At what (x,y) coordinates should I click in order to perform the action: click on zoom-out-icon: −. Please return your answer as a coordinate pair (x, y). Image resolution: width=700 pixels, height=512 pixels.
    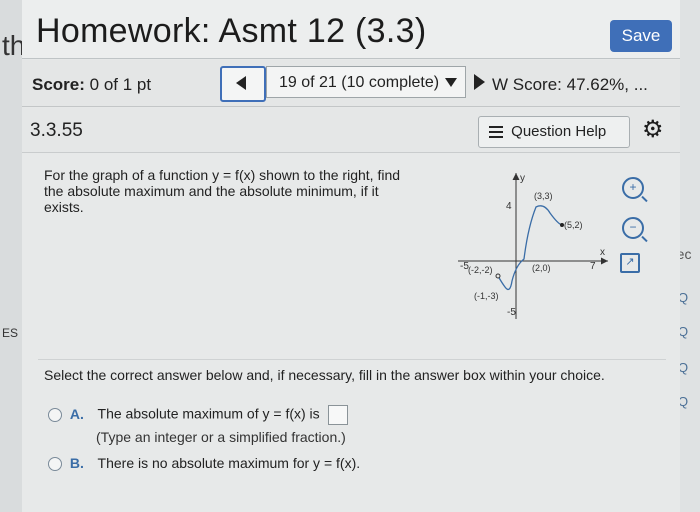
    Looking at the image, I should click on (633, 228).